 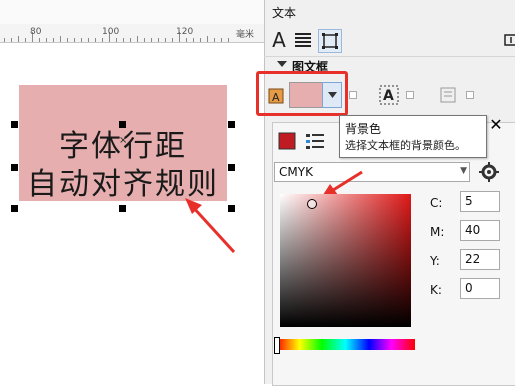 What do you see at coordinates (231, 167) in the screenshot?
I see `resize-handle-r` at bounding box center [231, 167].